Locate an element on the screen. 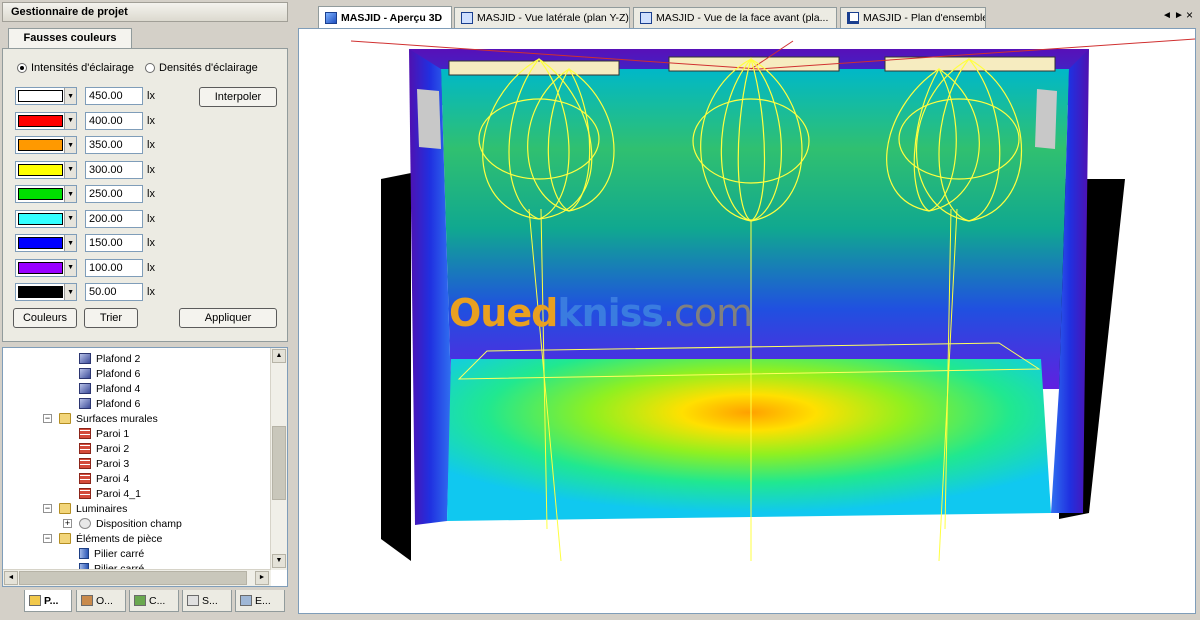 This screenshot has height=620, width=1200. tree-horizontal-scrollbar: ◄ ► is located at coordinates (137, 577).